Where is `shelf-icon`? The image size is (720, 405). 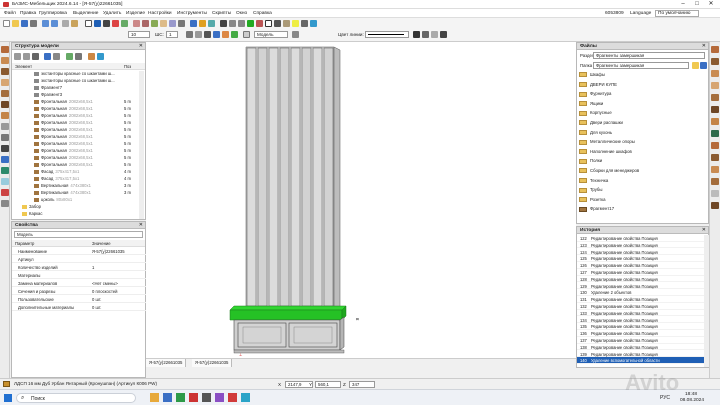
shelf-icon is located at coordinates (715, 133).